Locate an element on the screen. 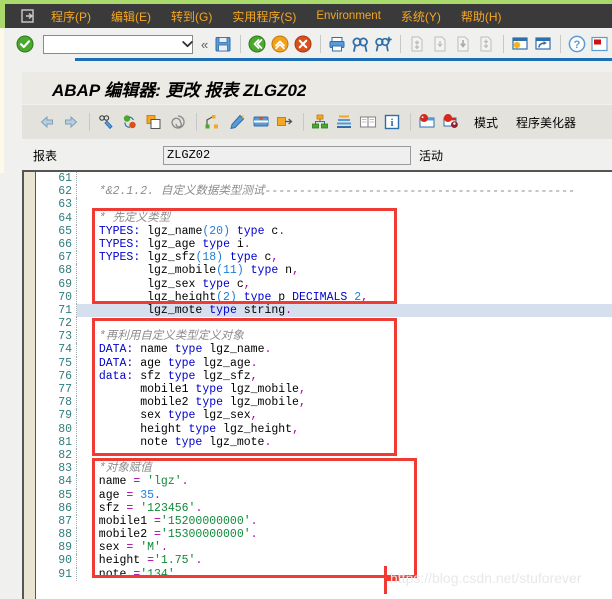 The height and width of the screenshot is (599, 612). pretty-printer-icon is located at coordinates (213, 122).